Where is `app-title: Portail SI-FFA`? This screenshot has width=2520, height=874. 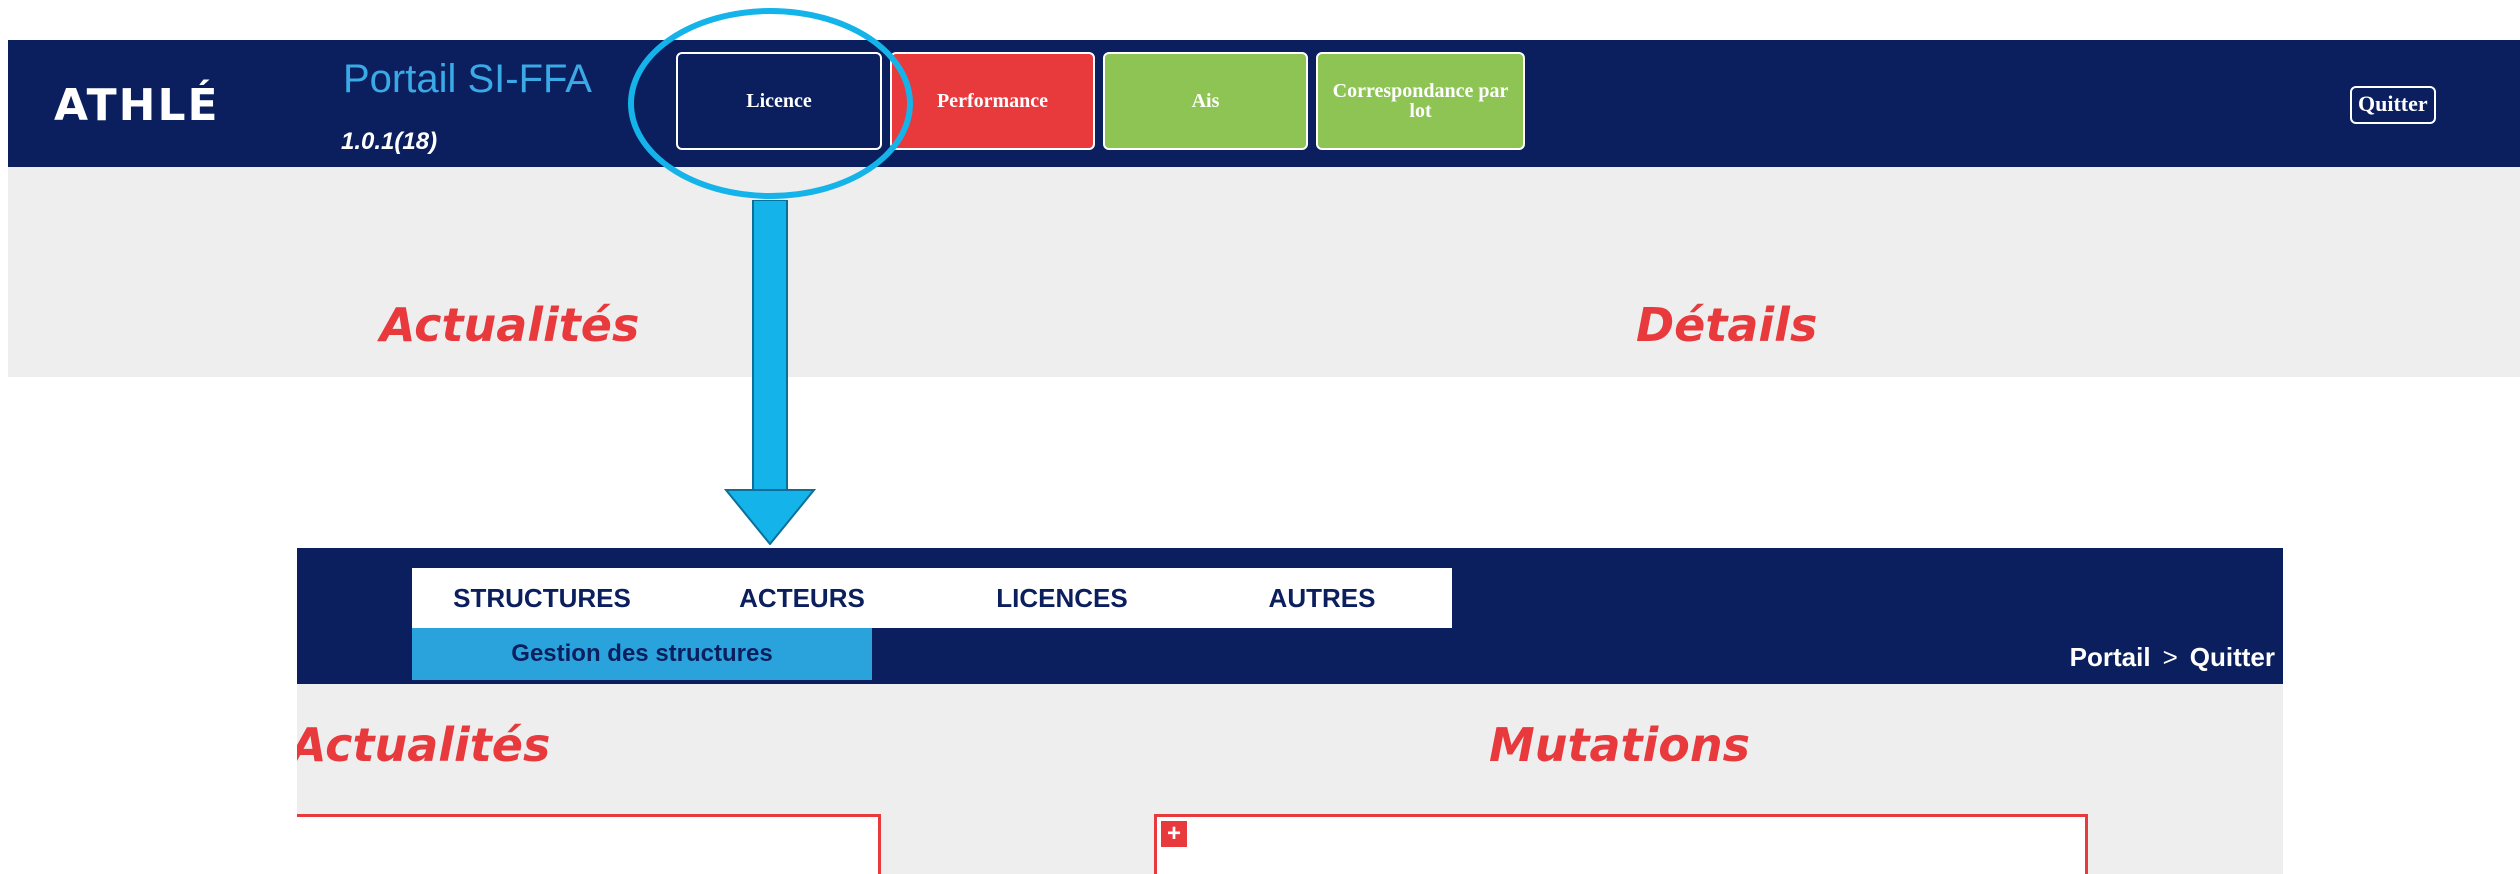 app-title: Portail SI-FFA is located at coordinates (467, 79).